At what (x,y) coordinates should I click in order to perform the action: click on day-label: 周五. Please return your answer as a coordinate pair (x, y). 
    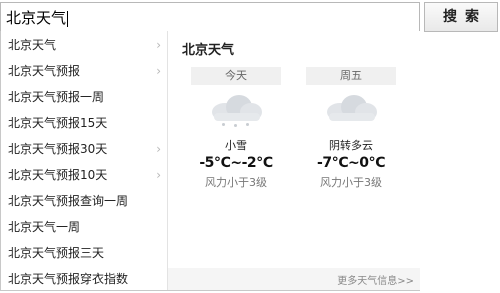
    Looking at the image, I should click on (351, 76).